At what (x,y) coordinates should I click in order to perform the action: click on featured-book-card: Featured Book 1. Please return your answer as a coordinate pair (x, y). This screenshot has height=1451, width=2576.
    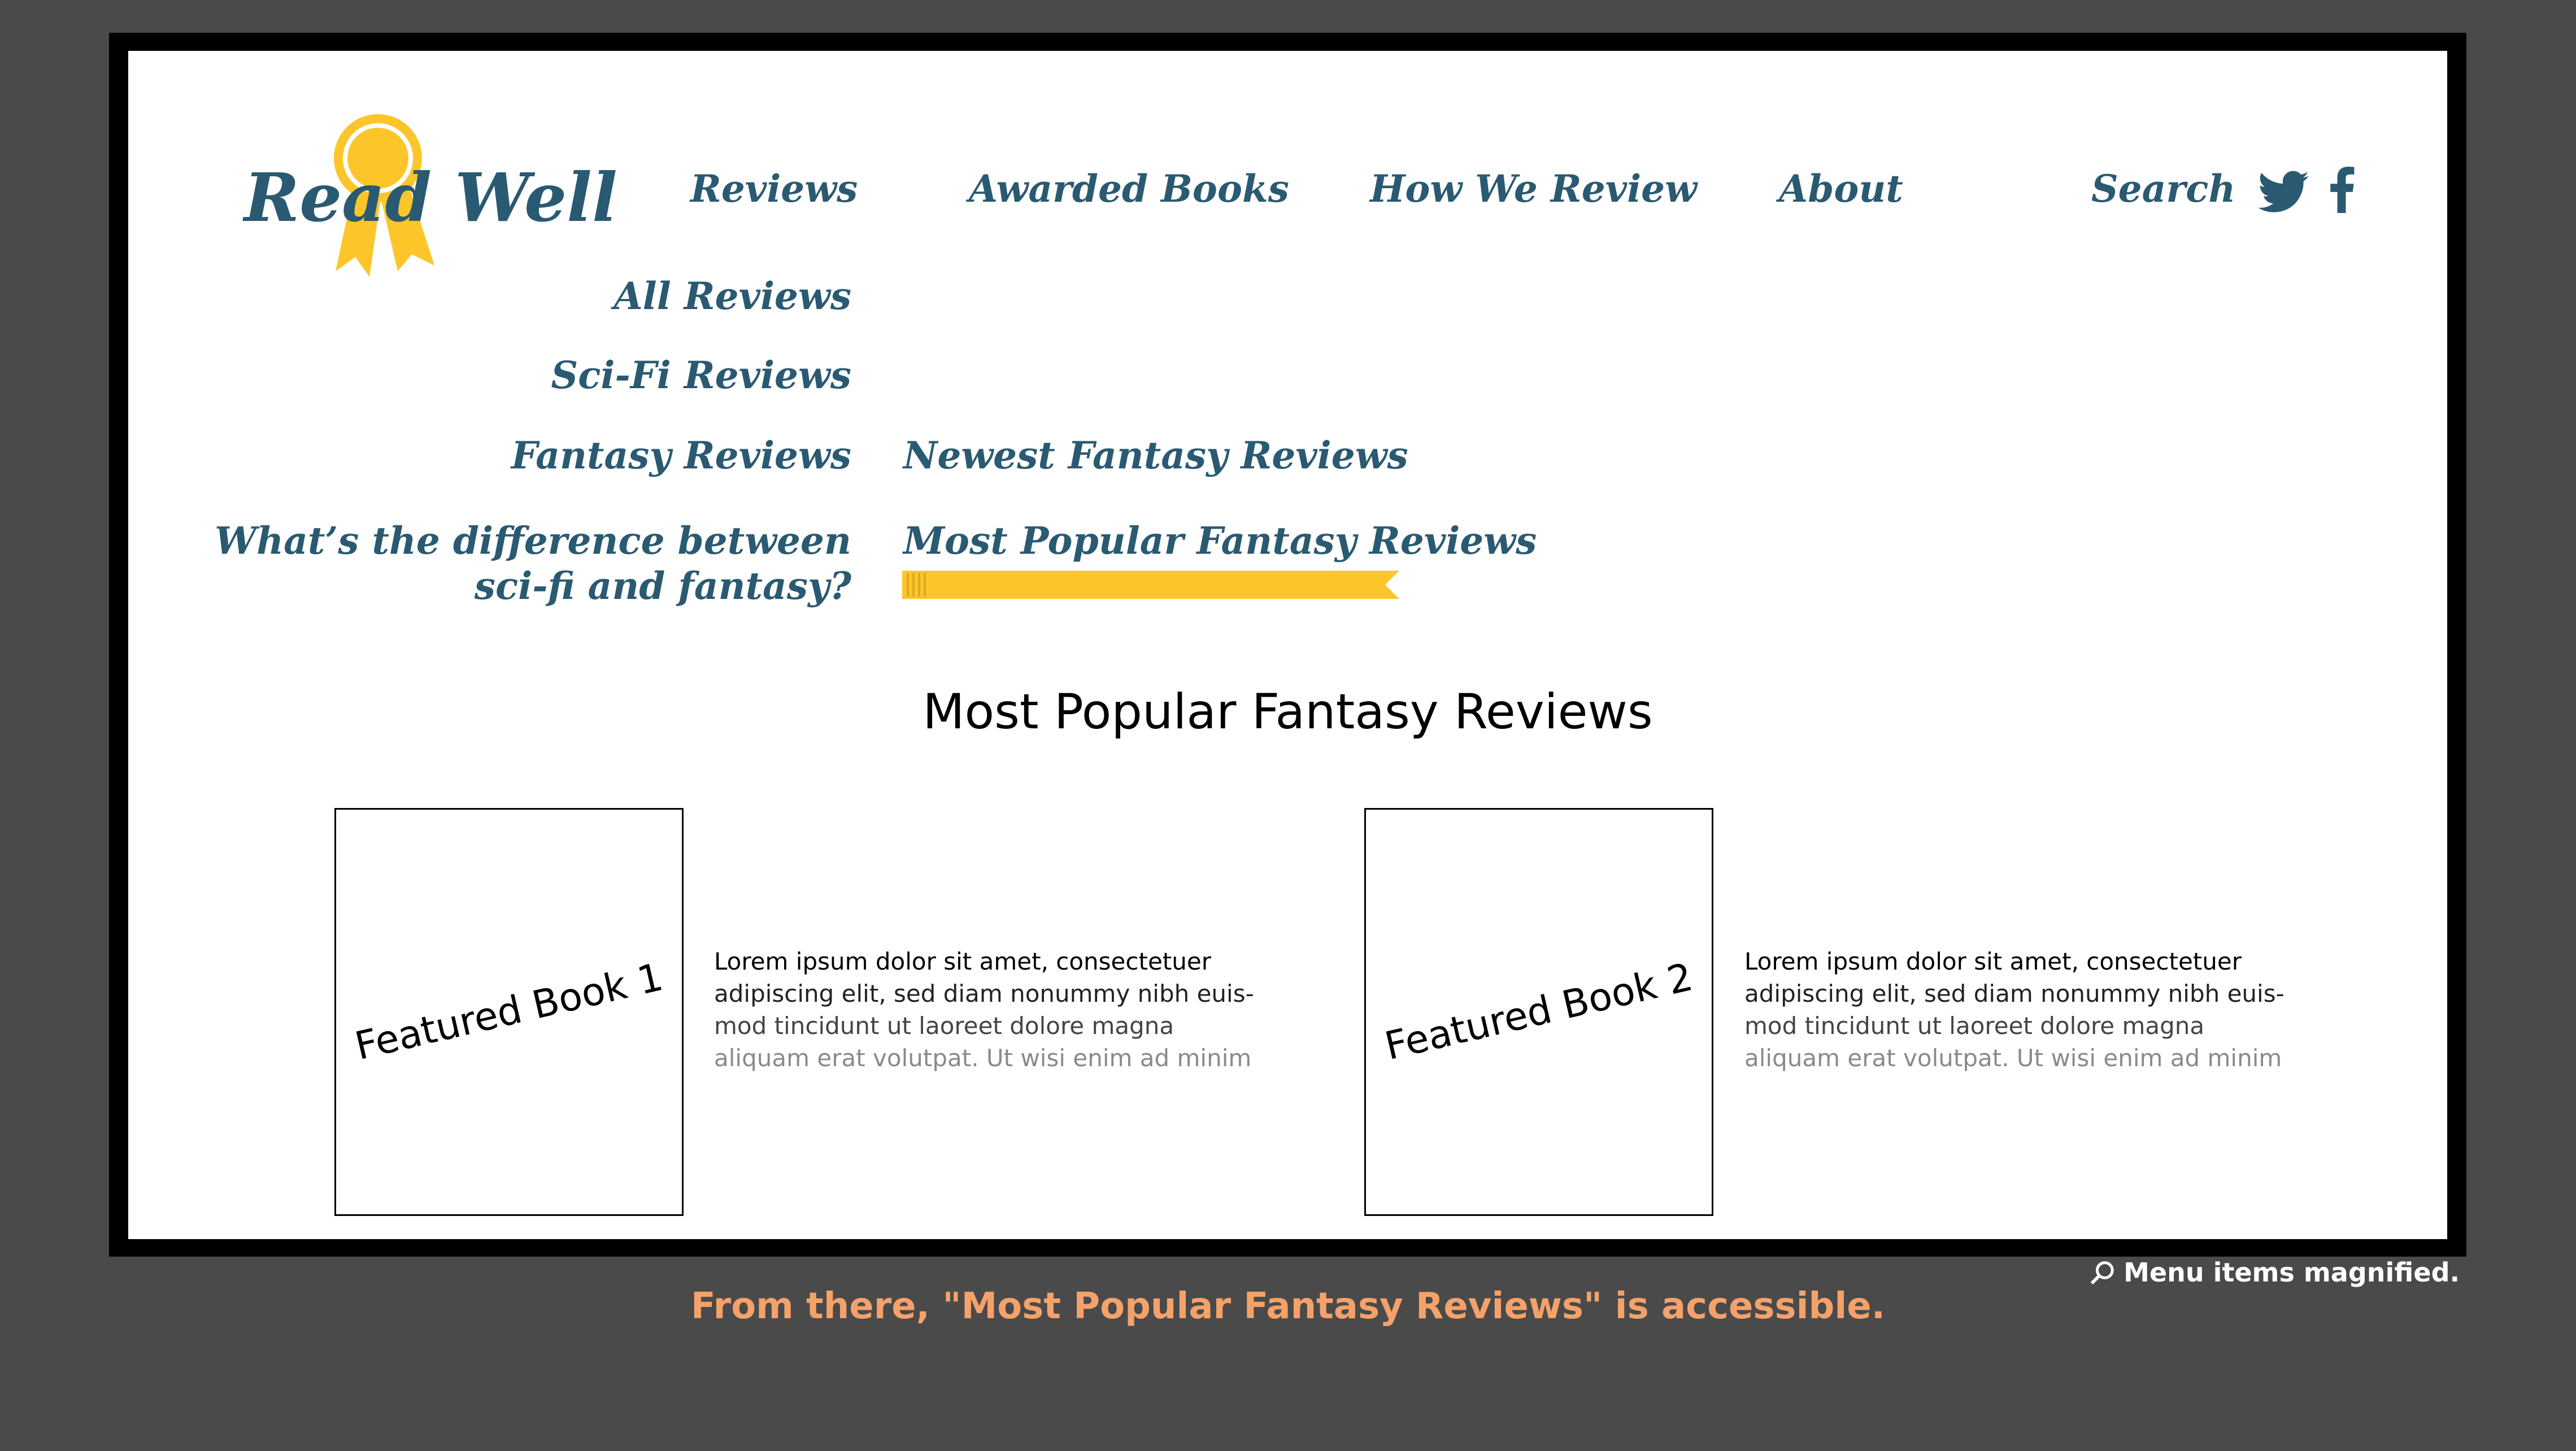
    Looking at the image, I should click on (509, 1012).